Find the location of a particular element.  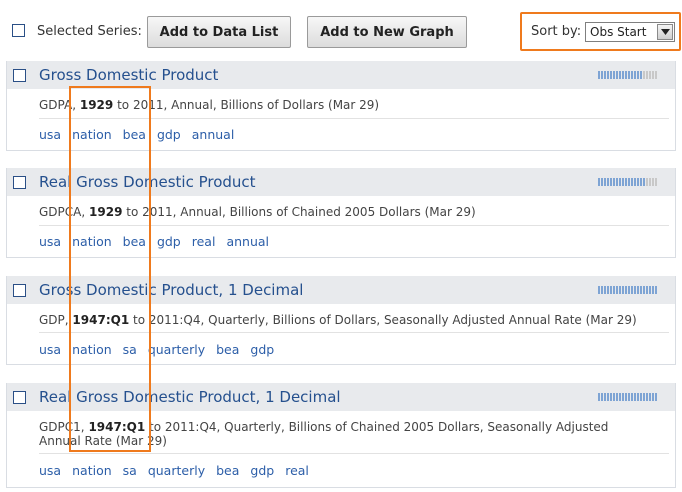

sort-by-label: Sort by: is located at coordinates (556, 31).